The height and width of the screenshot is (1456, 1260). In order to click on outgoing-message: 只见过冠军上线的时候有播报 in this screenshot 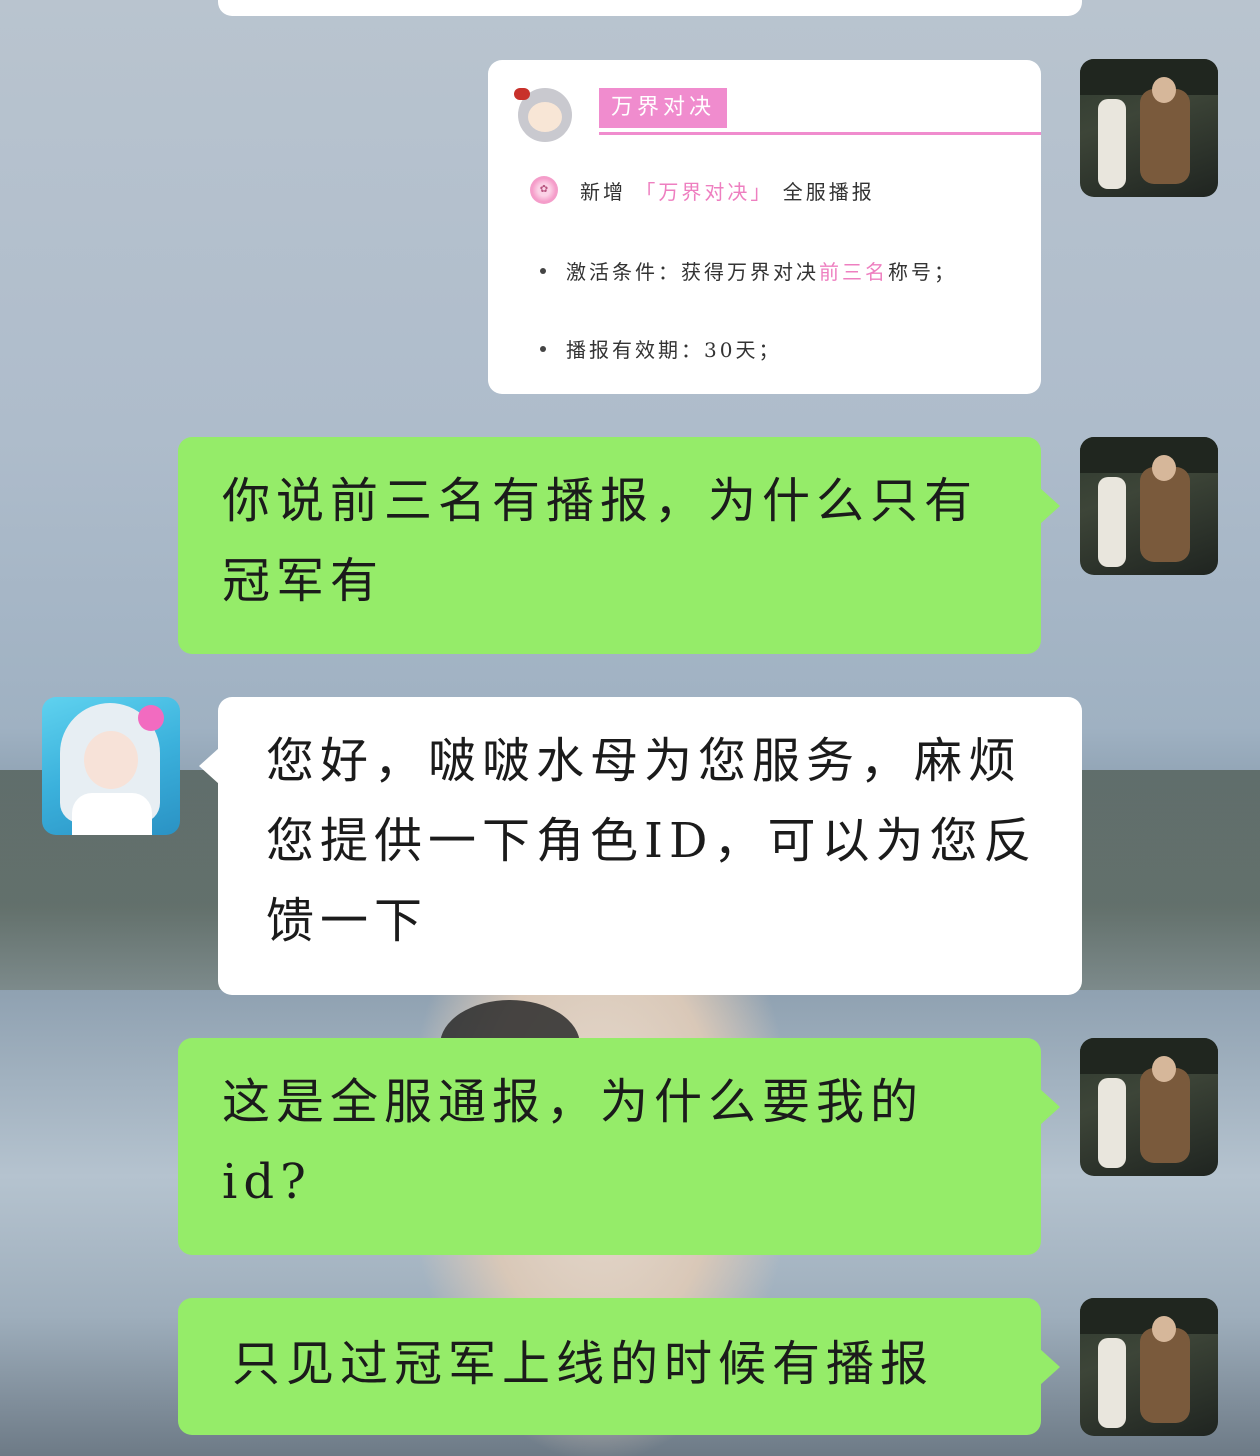, I will do `click(609, 1366)`.